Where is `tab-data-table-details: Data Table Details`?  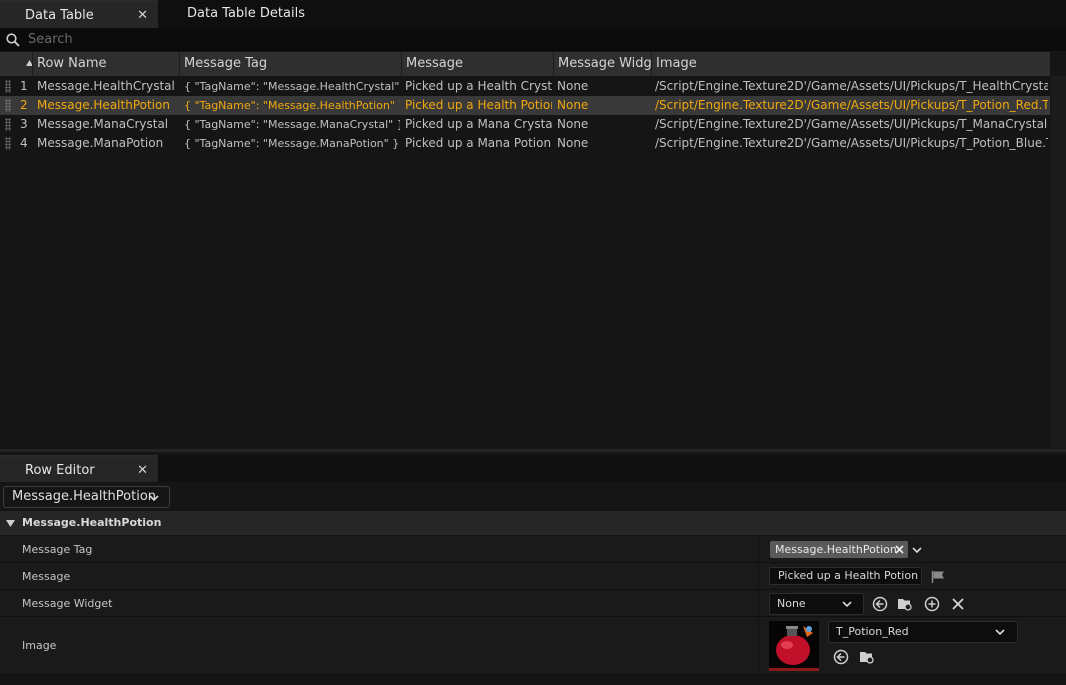 tab-data-table-details: Data Table Details is located at coordinates (242, 14).